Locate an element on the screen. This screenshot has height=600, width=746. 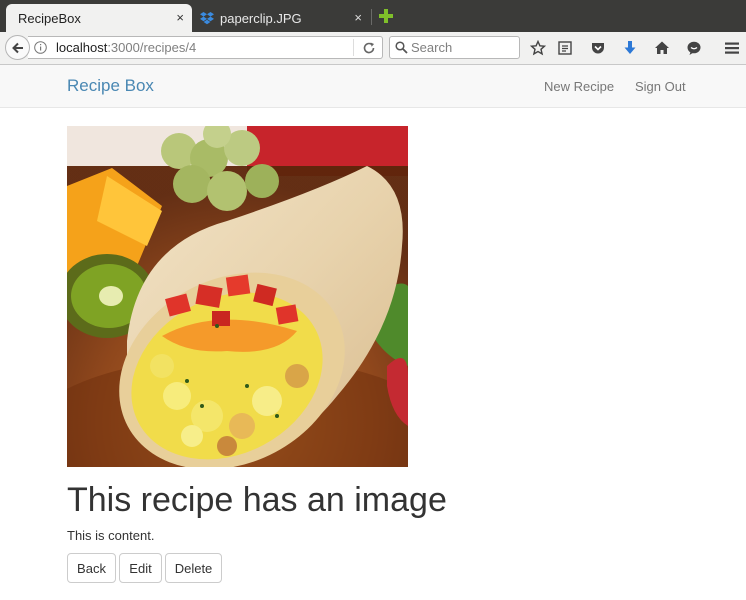
site-navbar: Recipe Box New Recipe Sign Out is located at coordinates (373, 86).